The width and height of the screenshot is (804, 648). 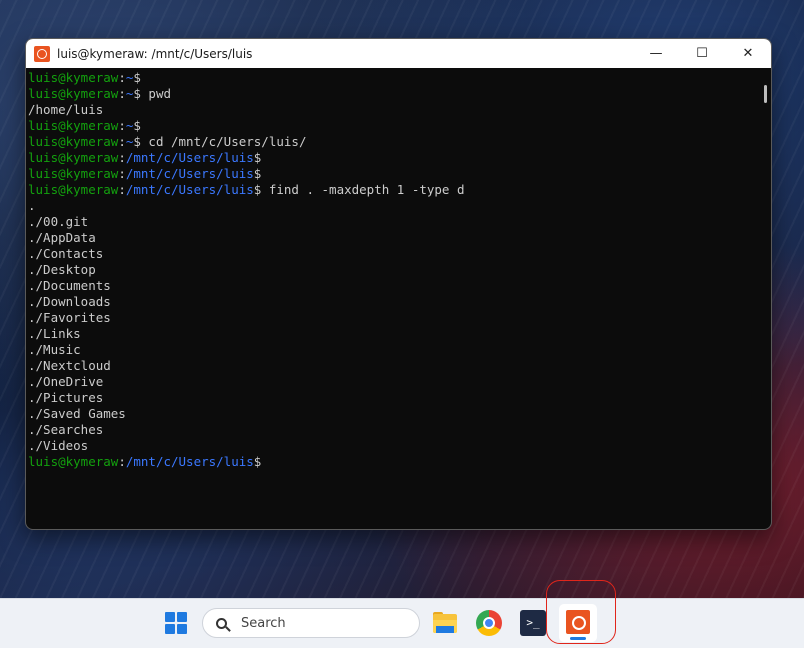 I want to click on terminal-line: ., so click(x=32, y=205).